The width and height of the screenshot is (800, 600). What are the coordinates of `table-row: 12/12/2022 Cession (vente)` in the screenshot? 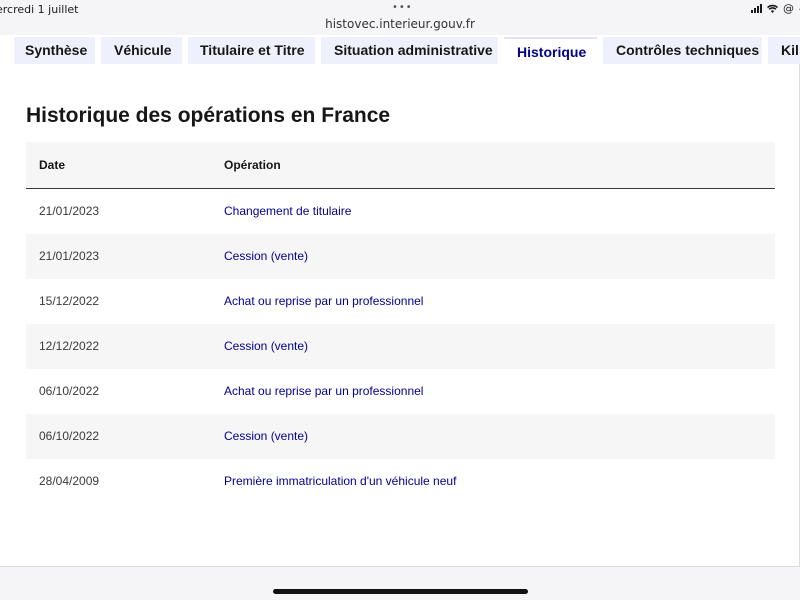 It's located at (400, 346).